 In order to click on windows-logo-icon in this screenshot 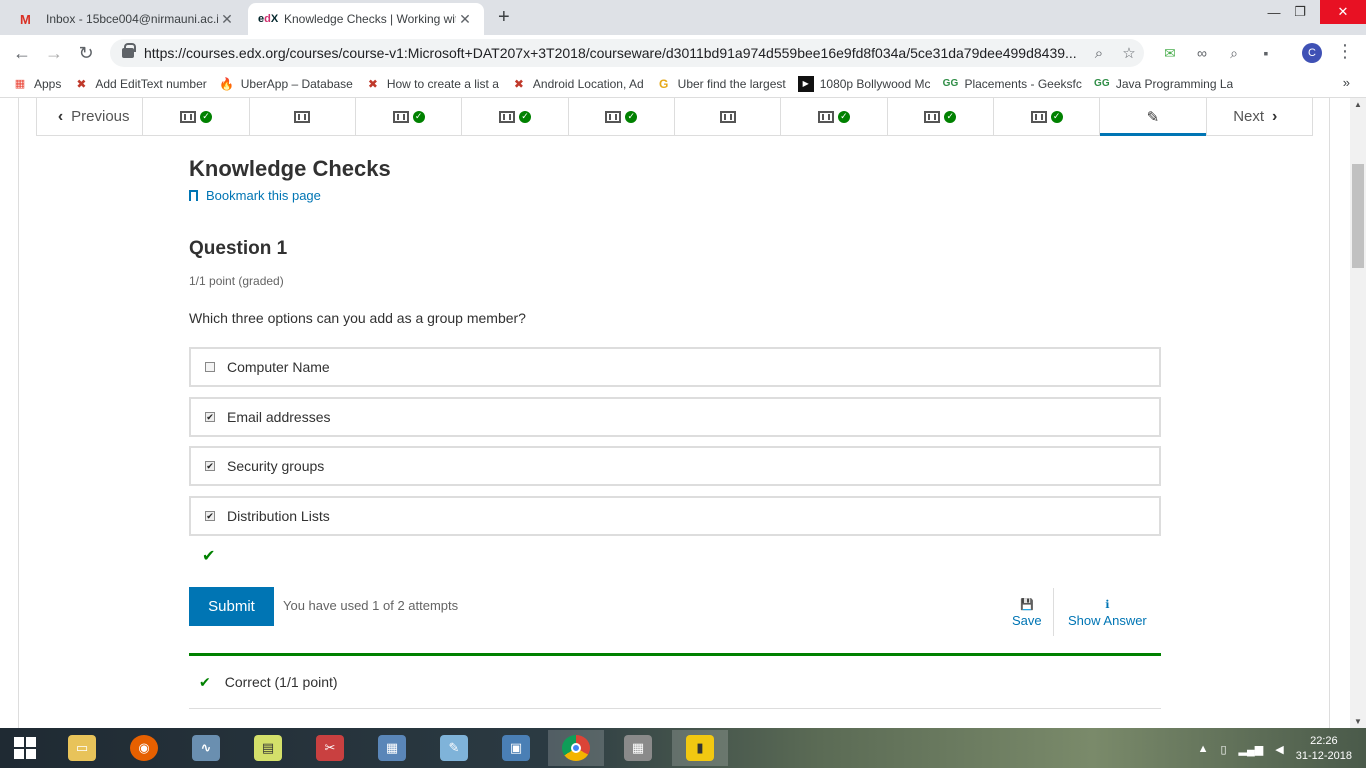, I will do `click(25, 748)`.